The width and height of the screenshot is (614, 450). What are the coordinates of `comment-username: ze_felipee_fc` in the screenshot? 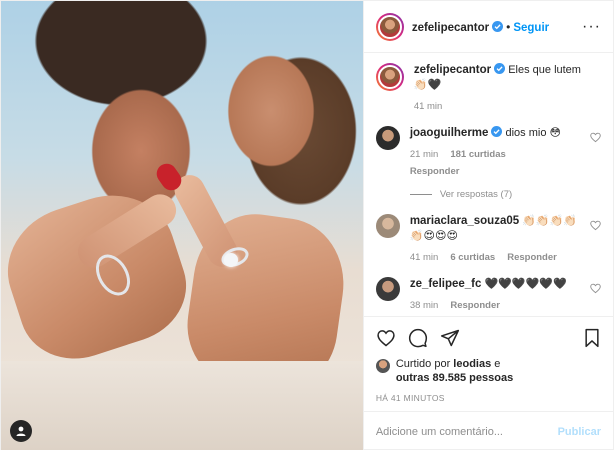 It's located at (446, 284).